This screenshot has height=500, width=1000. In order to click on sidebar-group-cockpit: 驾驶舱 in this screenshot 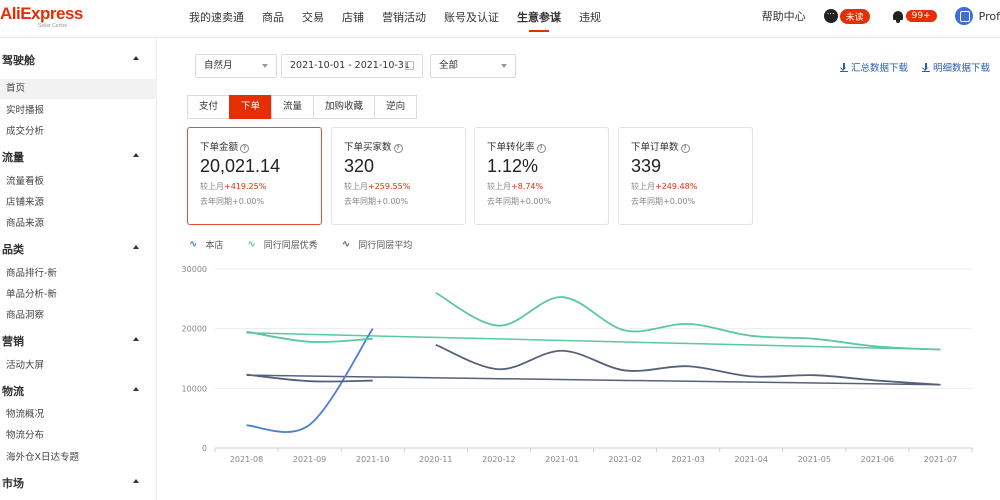, I will do `click(78, 62)`.